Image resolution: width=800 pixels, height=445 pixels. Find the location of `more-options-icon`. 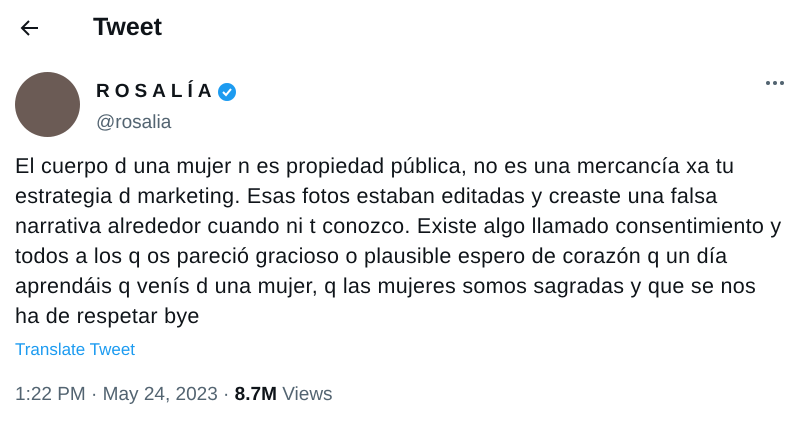

more-options-icon is located at coordinates (775, 83).